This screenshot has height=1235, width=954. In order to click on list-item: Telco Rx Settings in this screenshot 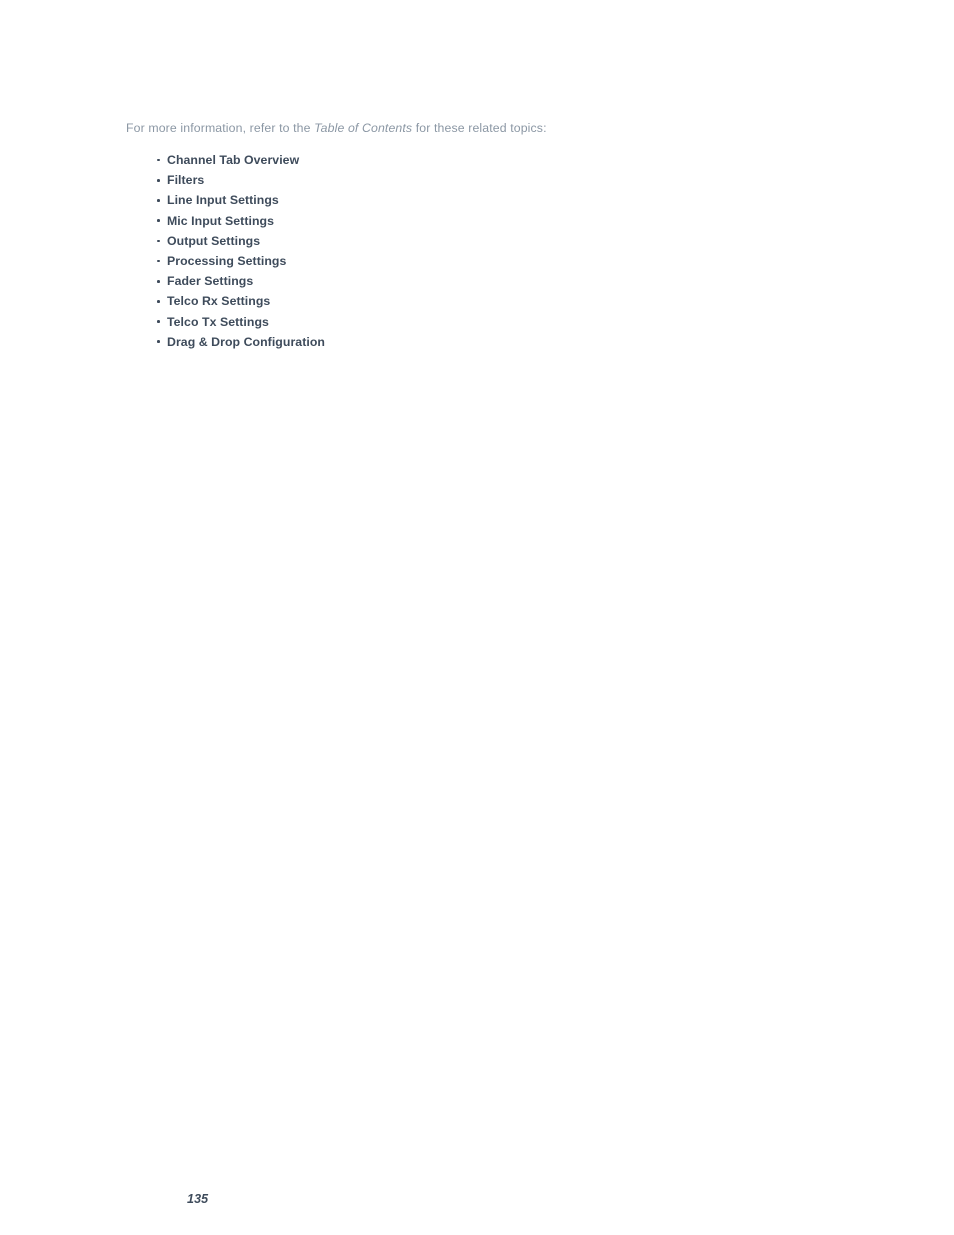, I will do `click(241, 301)`.